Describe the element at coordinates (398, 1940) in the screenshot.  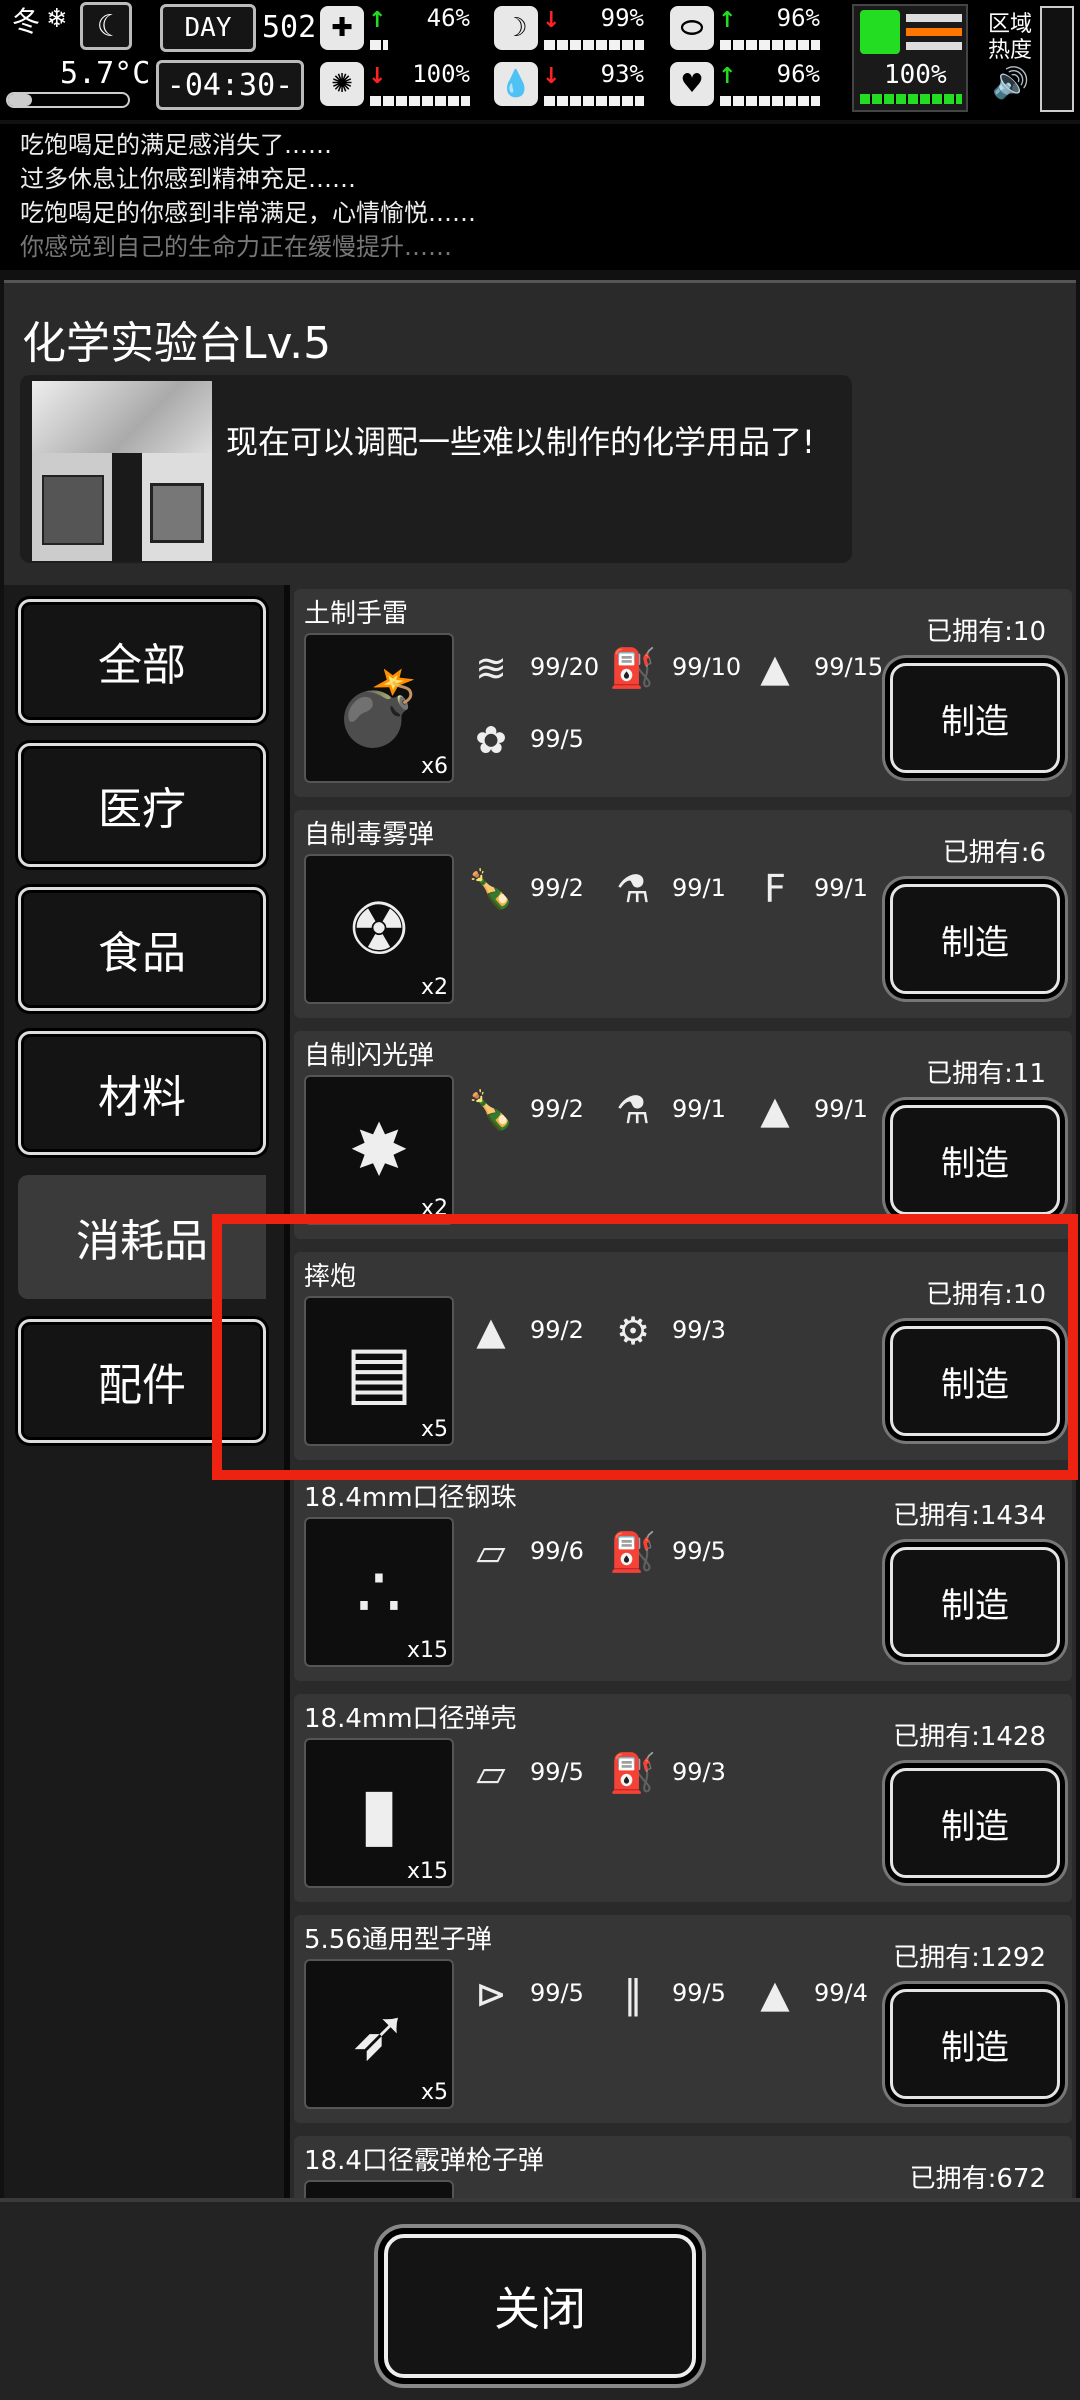
I see `recipe-name: 5.56通用型子弹` at that location.